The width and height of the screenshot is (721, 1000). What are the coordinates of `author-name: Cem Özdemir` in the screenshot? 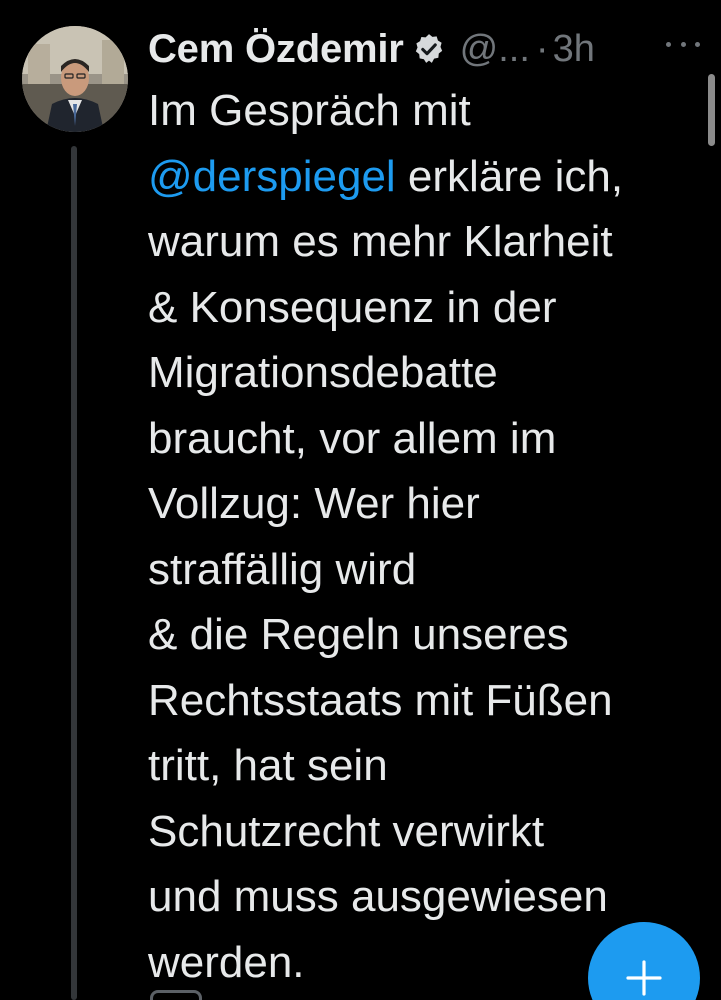 It's located at (276, 49).